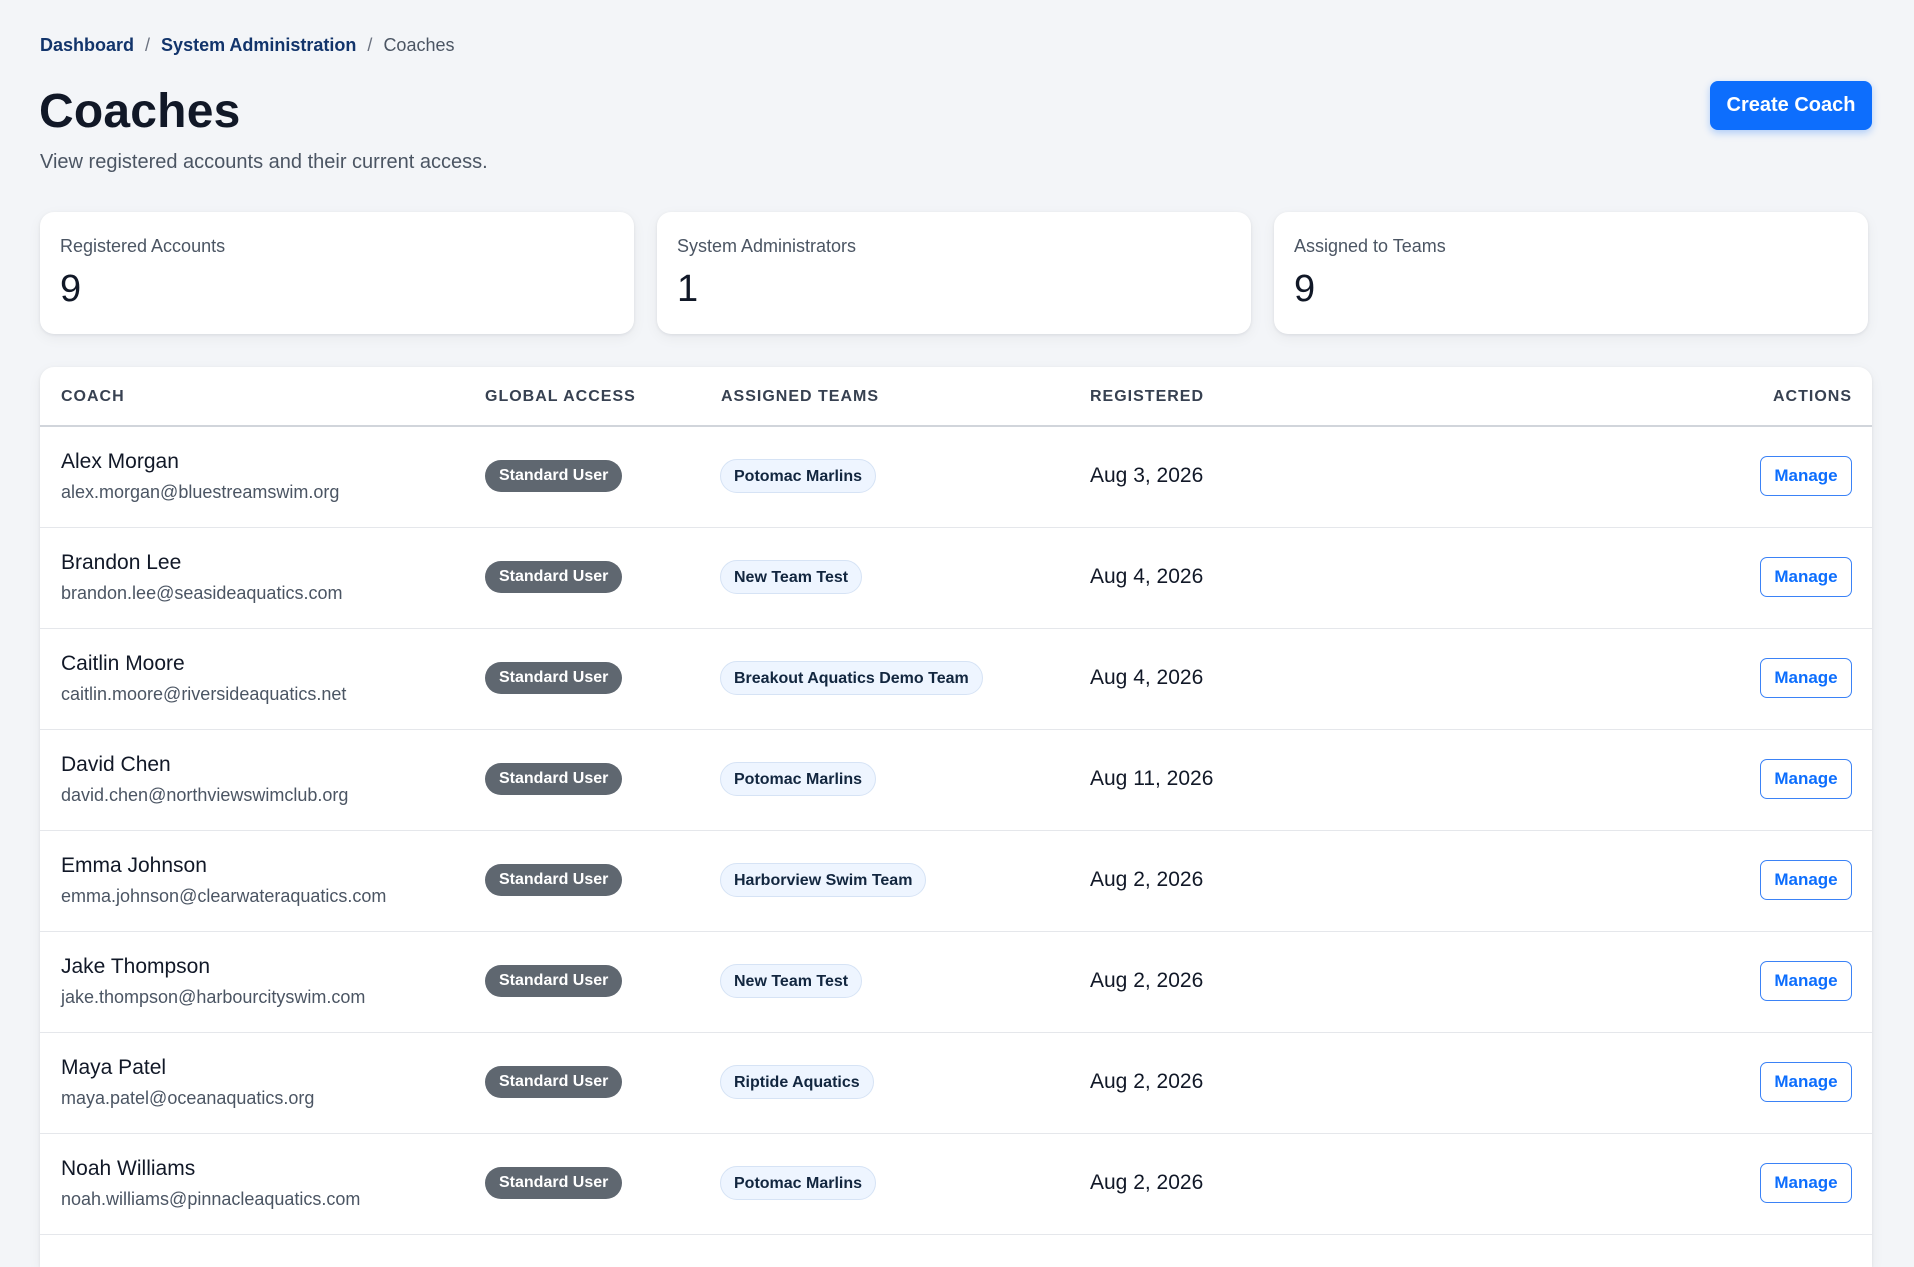  Describe the element at coordinates (1147, 475) in the screenshot. I see `registered-date: Aug 3, 2026` at that location.